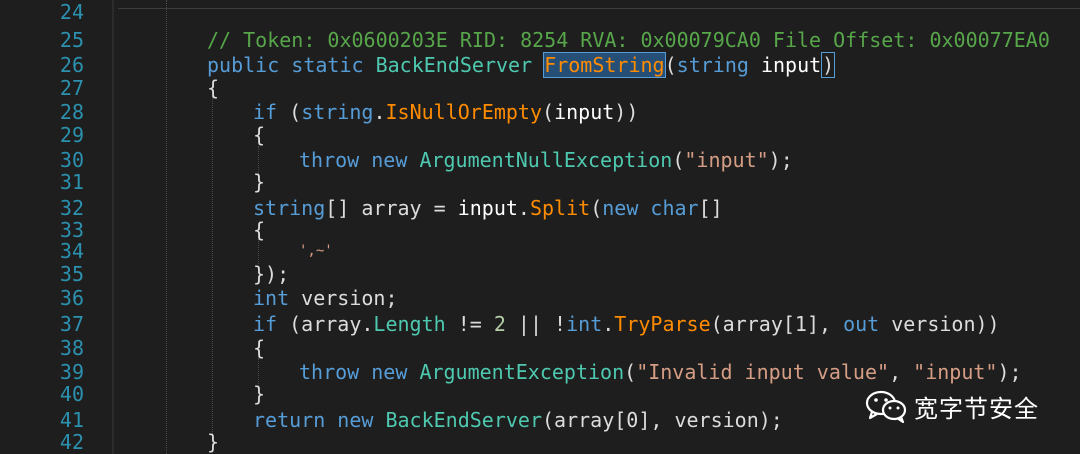 The width and height of the screenshot is (1080, 454). Describe the element at coordinates (499, 324) in the screenshot. I see `number-literal: 2` at that location.